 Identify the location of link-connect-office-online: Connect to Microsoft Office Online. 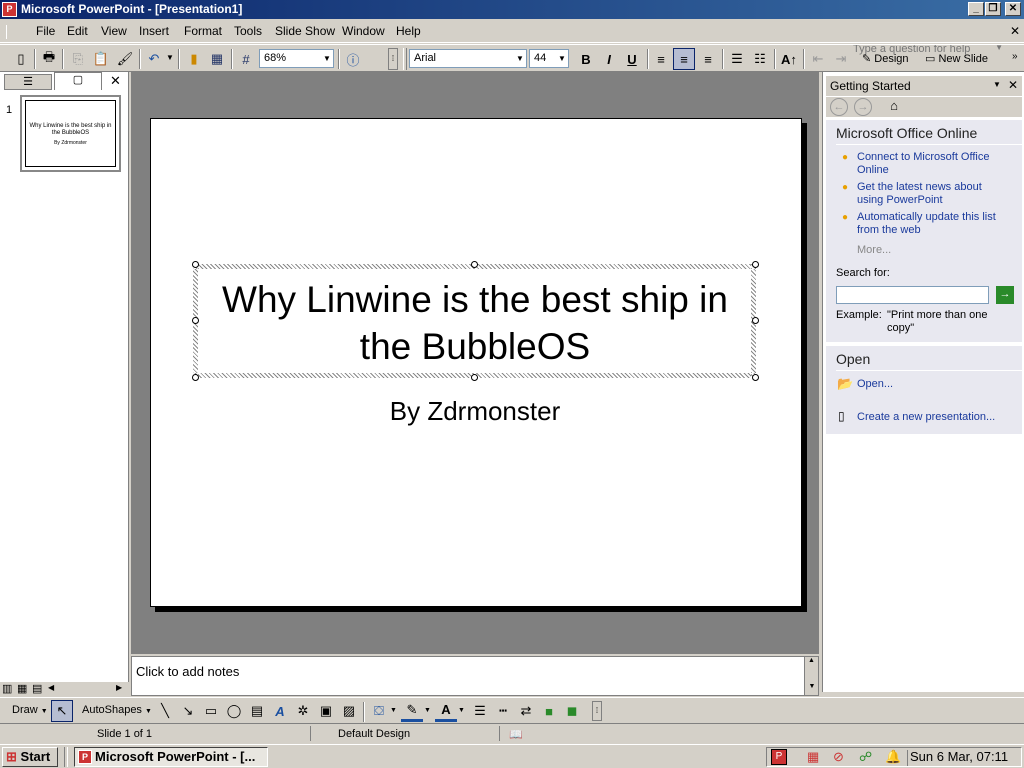
(932, 164).